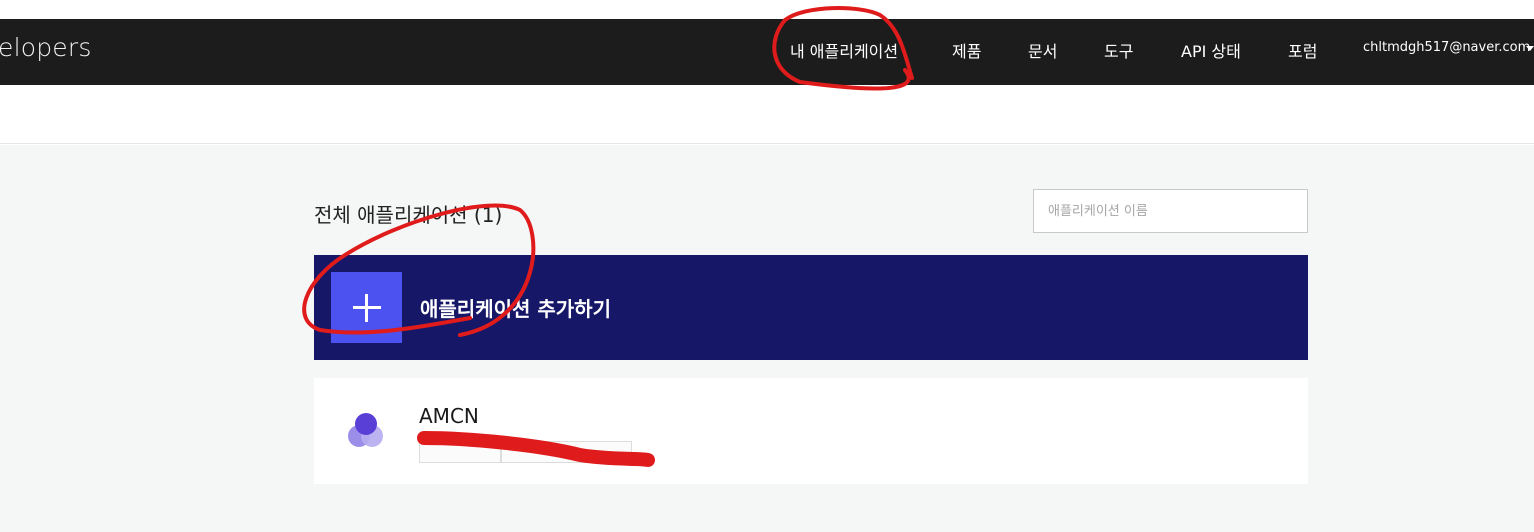 This screenshot has width=1534, height=532. What do you see at coordinates (408, 215) in the screenshot?
I see `page-title: 전체 애플리케이션 (1)` at bounding box center [408, 215].